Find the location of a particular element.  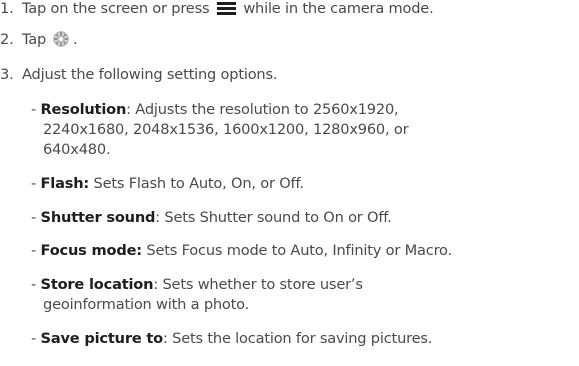

option-label: Flash: is located at coordinates (65, 183).